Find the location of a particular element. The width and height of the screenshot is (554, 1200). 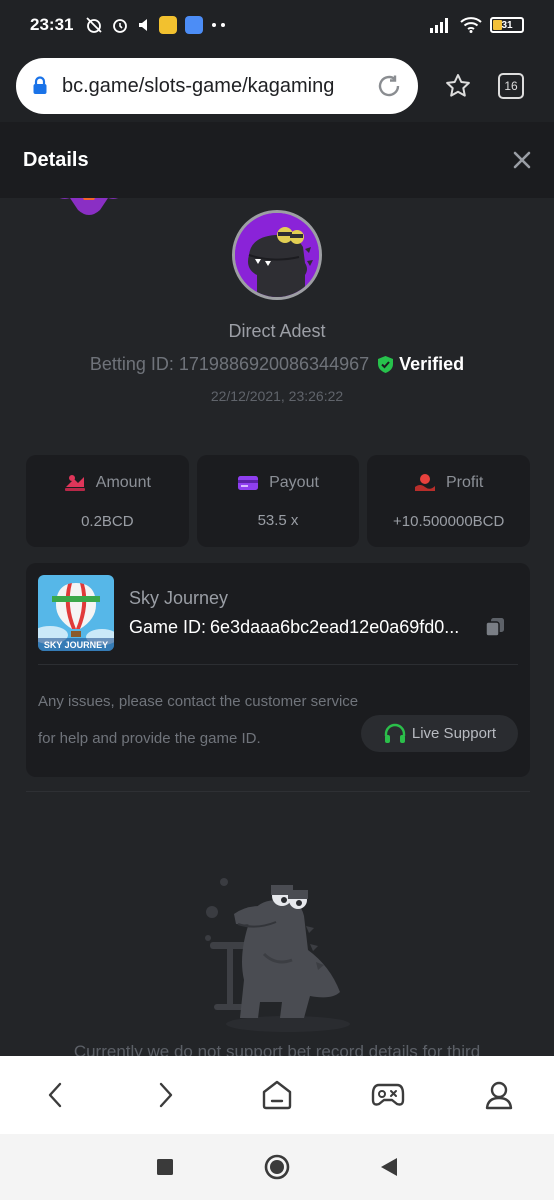

stat-profit-label: Profit is located at coordinates (465, 482).